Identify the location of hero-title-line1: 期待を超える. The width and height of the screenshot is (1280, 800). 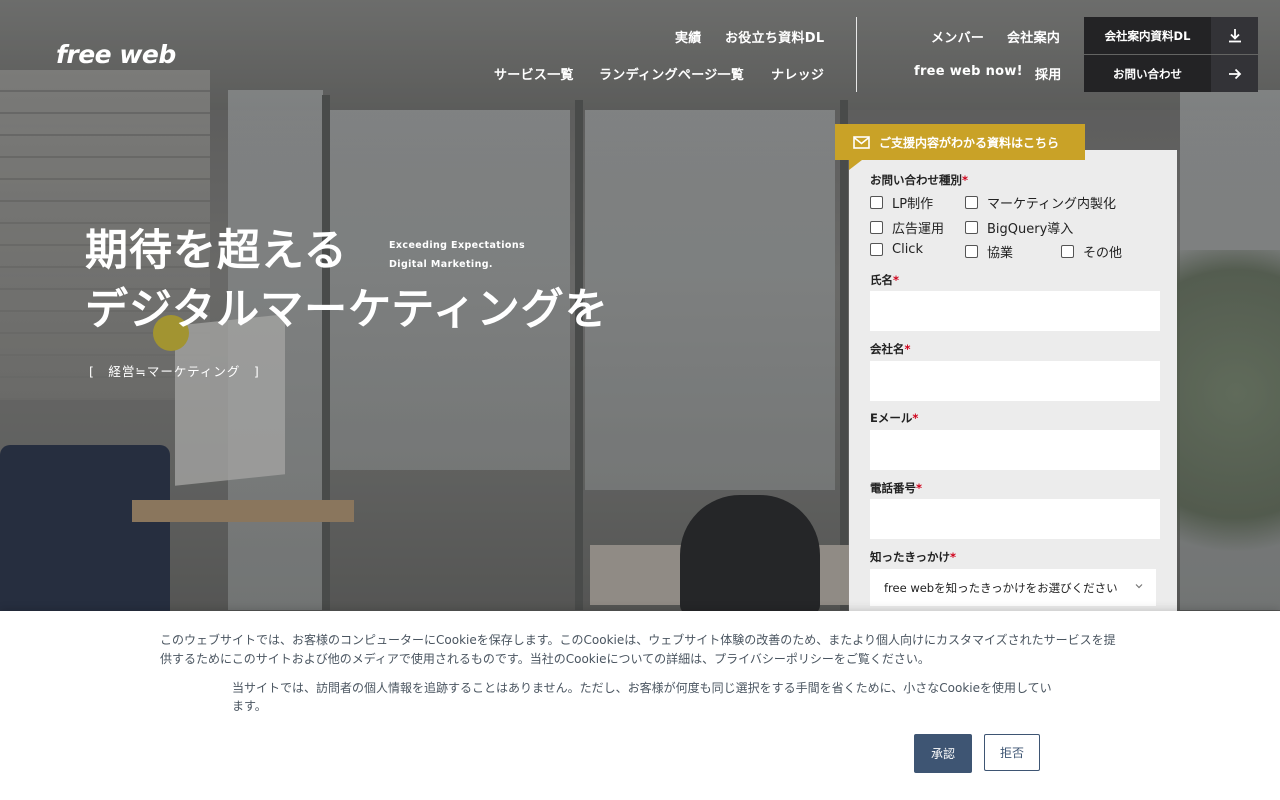
(216, 251).